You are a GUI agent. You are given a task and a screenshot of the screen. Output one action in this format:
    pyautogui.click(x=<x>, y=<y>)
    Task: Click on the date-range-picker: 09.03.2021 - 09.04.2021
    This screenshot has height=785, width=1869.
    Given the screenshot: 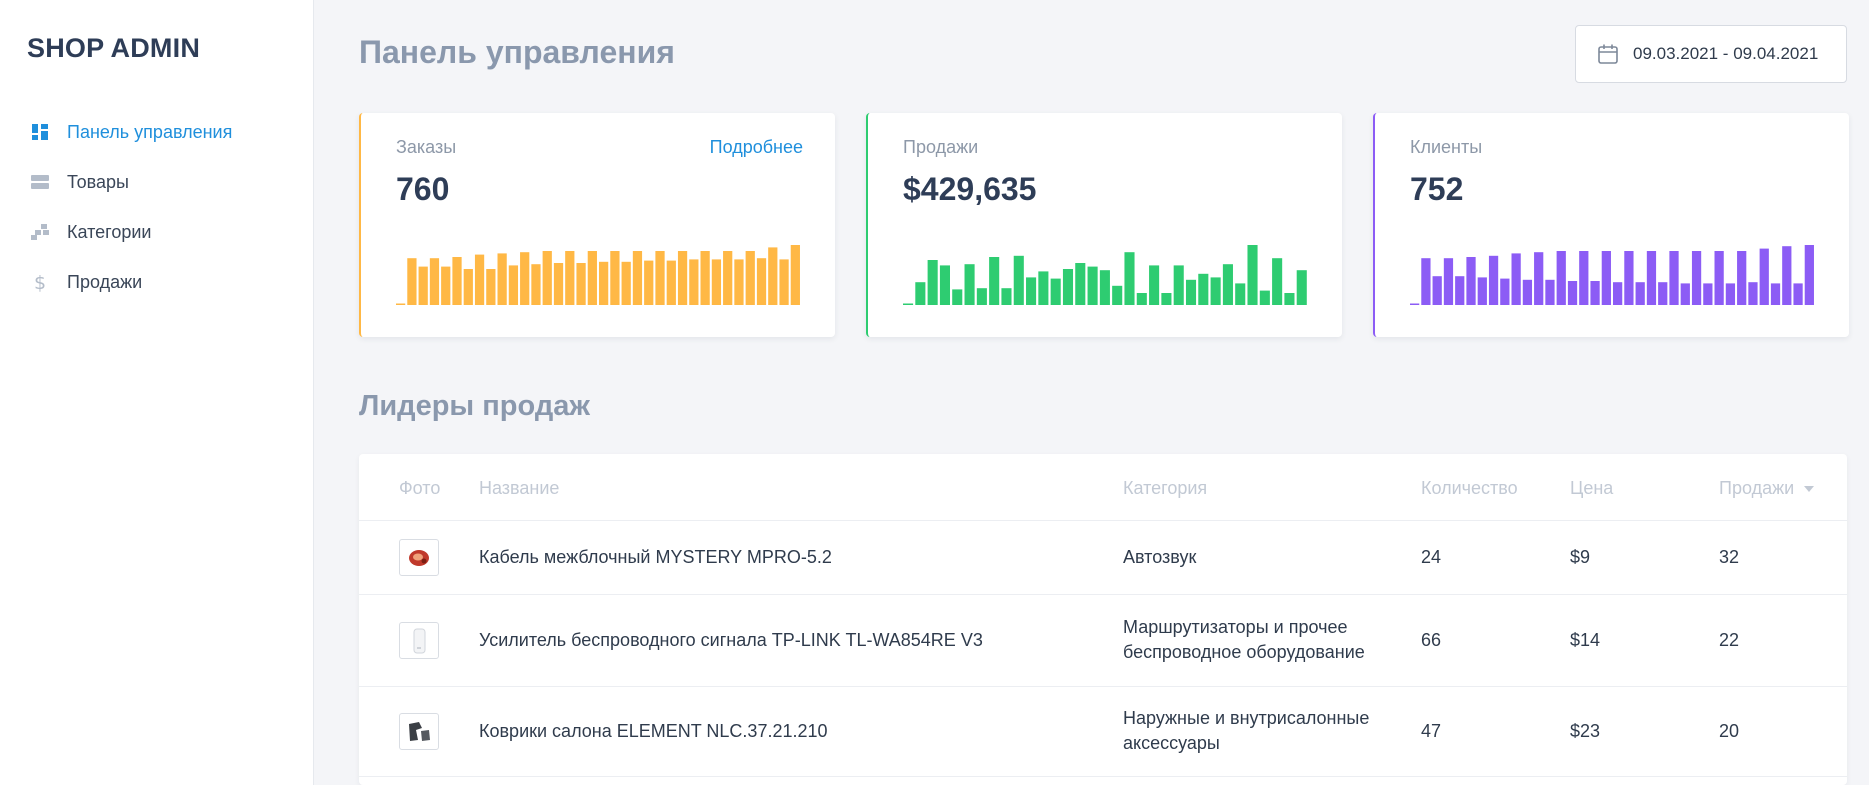 What is the action you would take?
    pyautogui.click(x=1711, y=54)
    